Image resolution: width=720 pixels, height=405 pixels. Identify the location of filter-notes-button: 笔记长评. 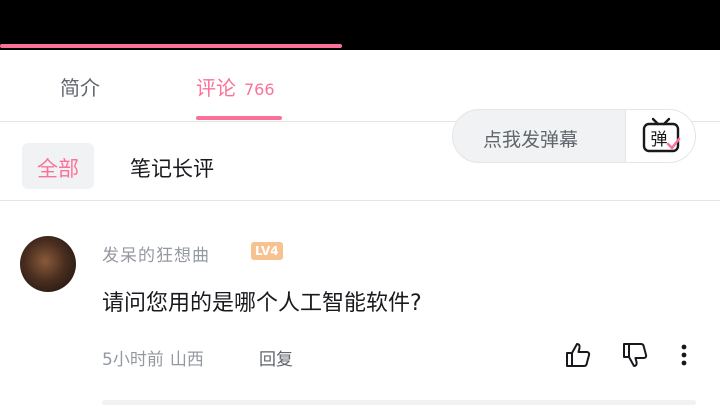
(172, 166).